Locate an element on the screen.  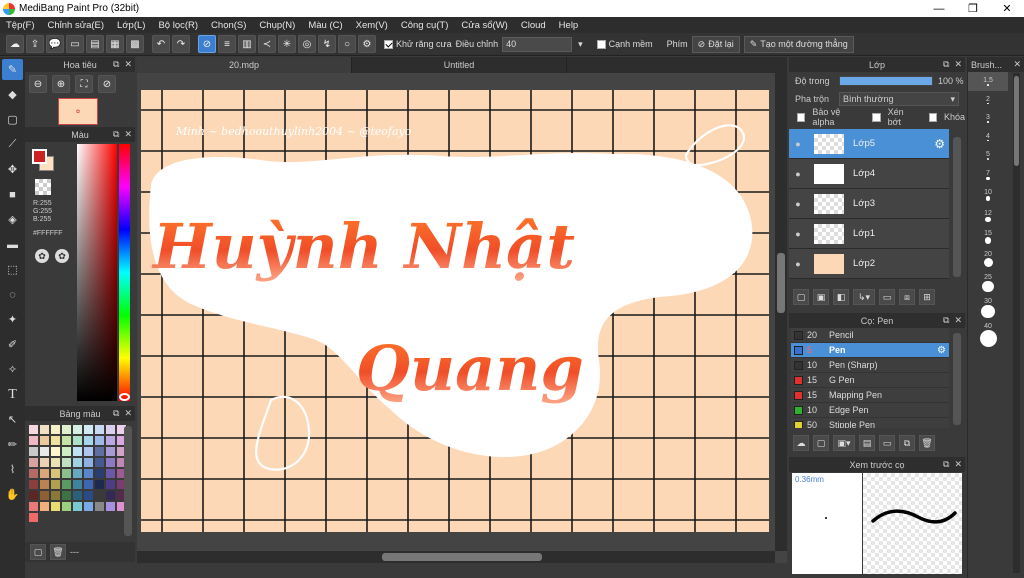
delete-palette-icon: 🗑 is located at coordinates (58, 552).